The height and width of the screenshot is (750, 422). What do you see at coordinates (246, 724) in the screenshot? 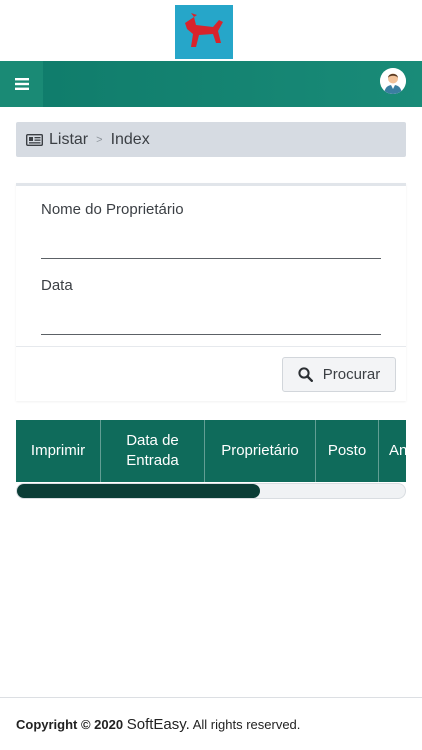
I see `footer-rights: All rights reserved.` at bounding box center [246, 724].